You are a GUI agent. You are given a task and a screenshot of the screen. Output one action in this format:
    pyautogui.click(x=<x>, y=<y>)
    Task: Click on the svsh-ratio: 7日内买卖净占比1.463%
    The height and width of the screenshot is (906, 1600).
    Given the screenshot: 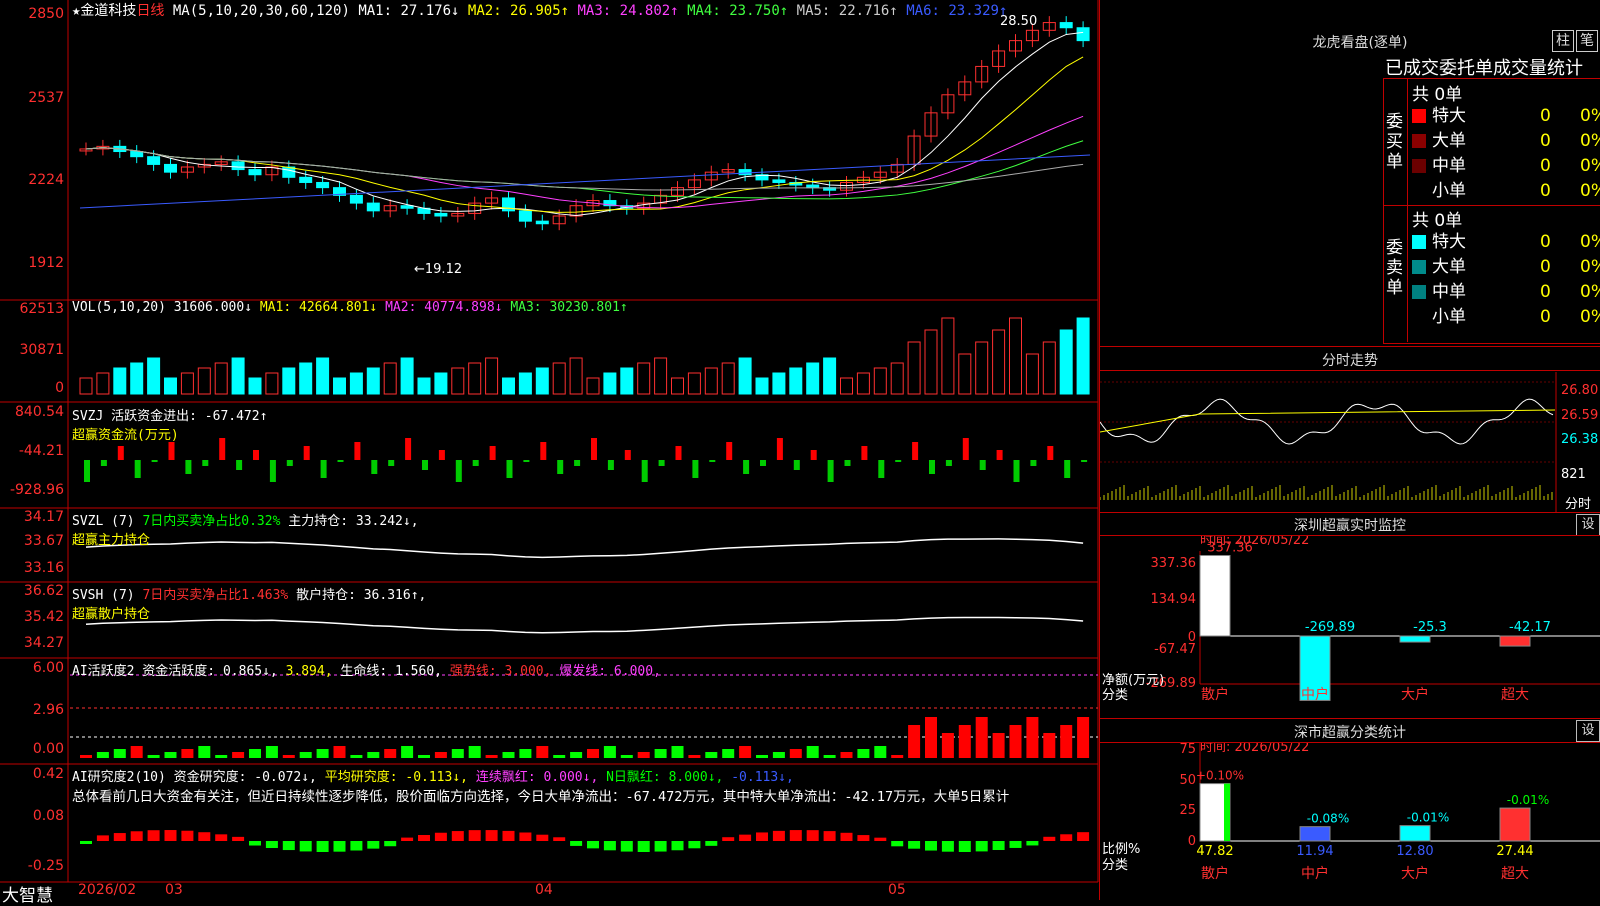 What is the action you would take?
    pyautogui.click(x=215, y=595)
    